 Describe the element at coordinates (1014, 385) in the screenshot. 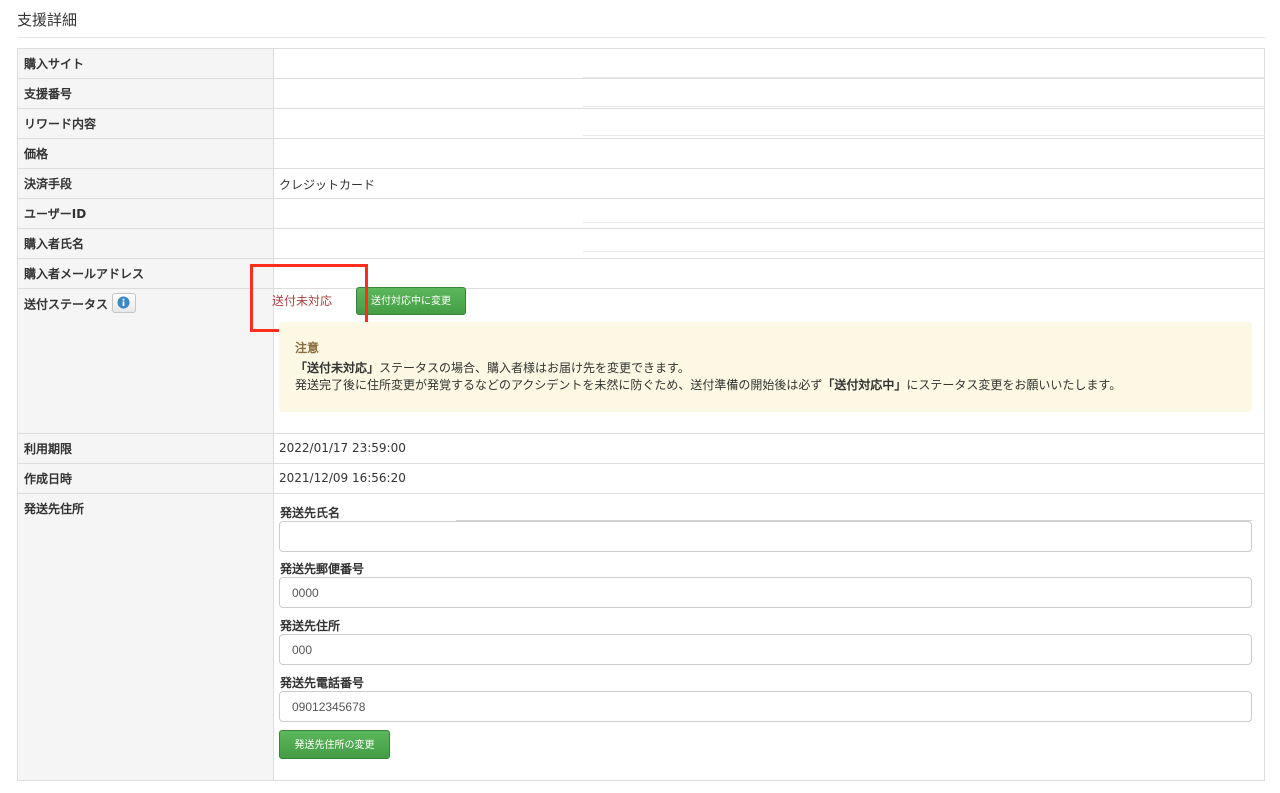

I see `notice-text: にステータス変更をお願いいたします。` at that location.